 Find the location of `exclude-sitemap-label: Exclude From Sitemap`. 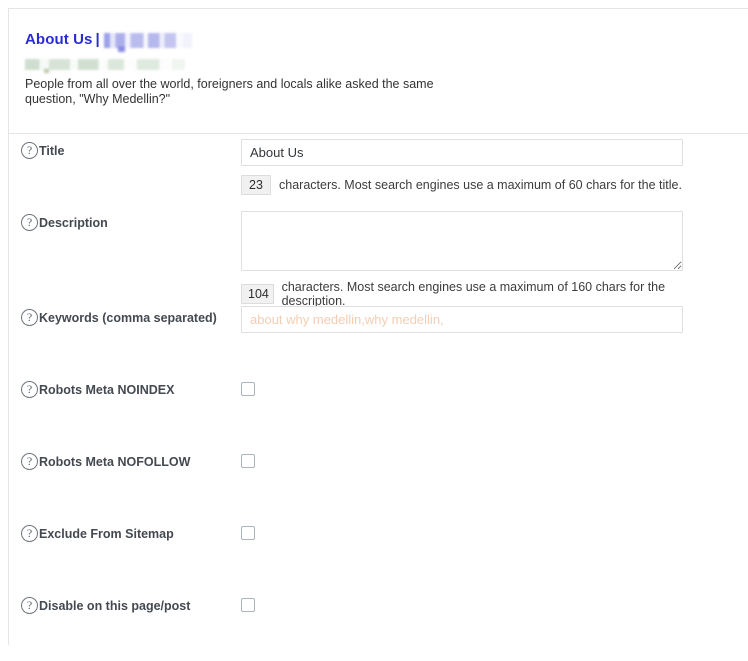

exclude-sitemap-label: Exclude From Sitemap is located at coordinates (106, 533).